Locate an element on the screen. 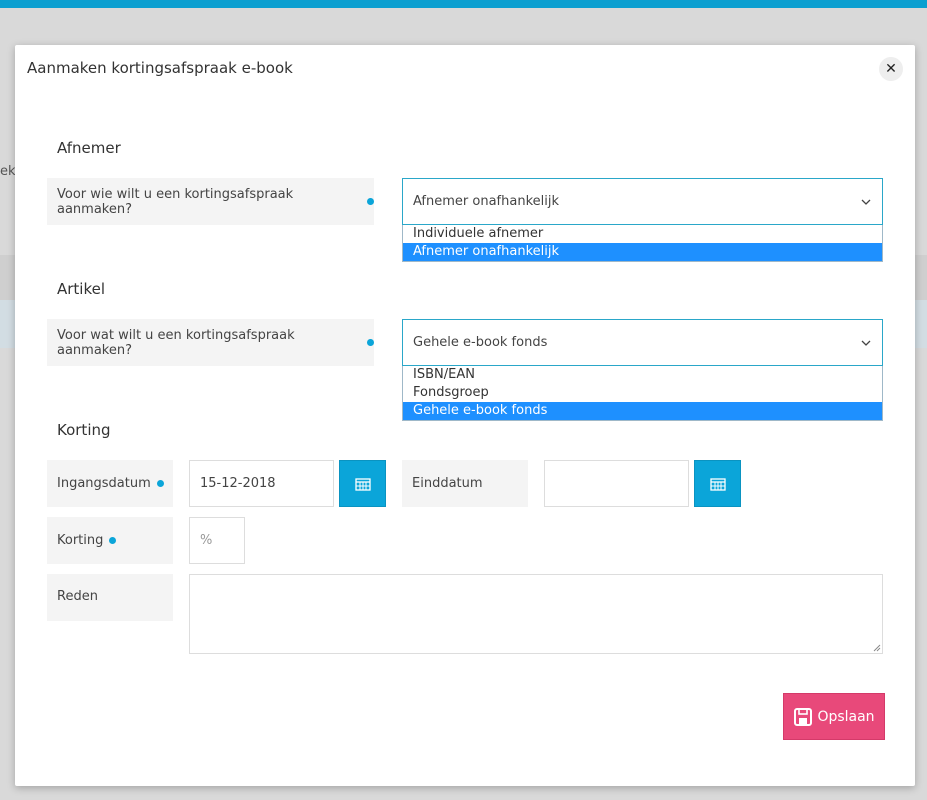  customer-select: Afnemer onafhankelijk is located at coordinates (642, 201).